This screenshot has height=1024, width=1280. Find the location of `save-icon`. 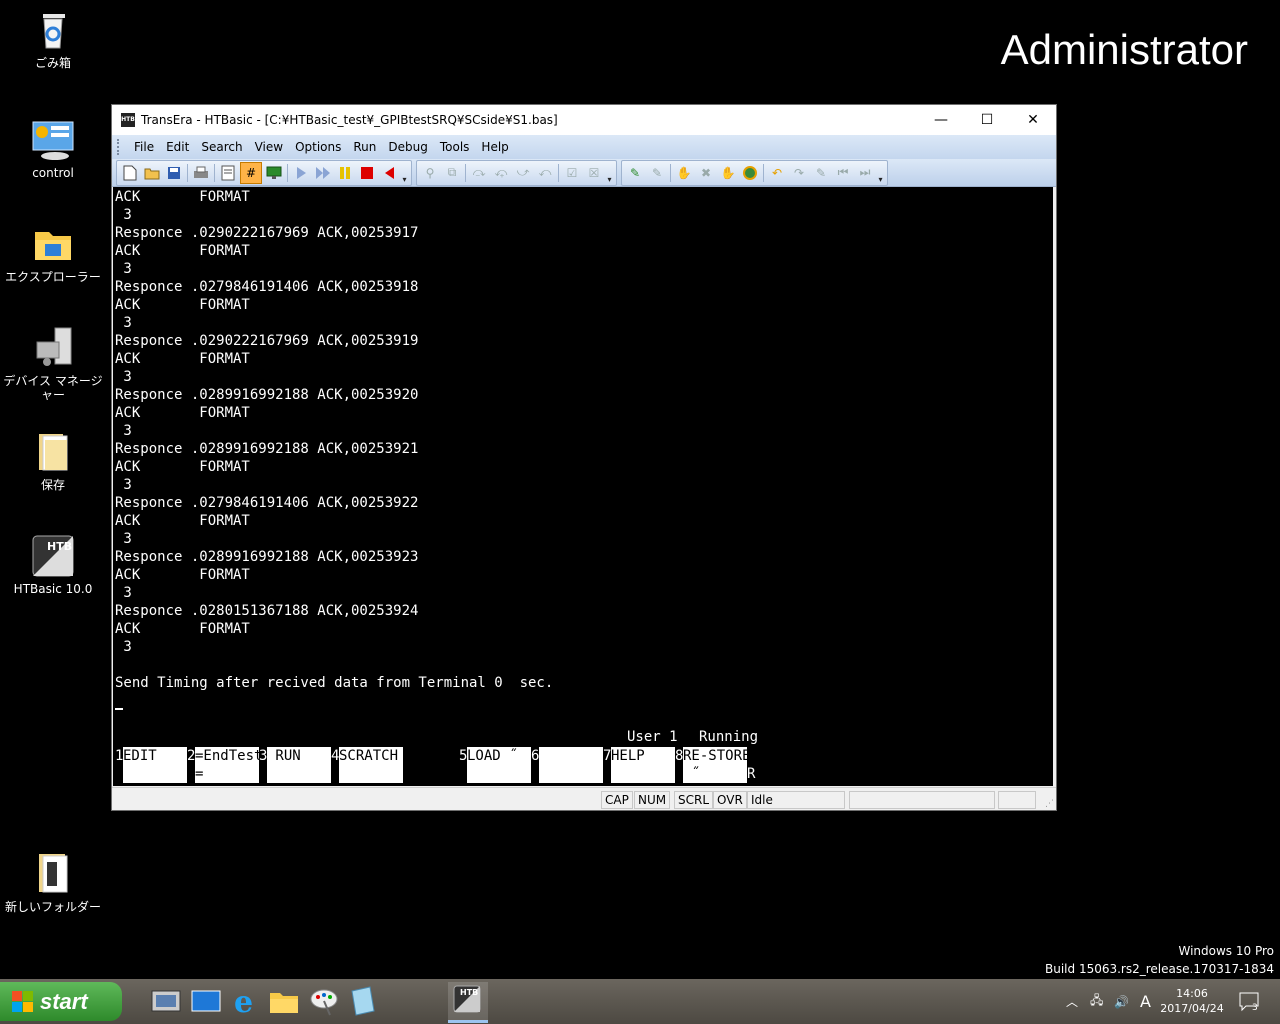

save-icon is located at coordinates (174, 173).